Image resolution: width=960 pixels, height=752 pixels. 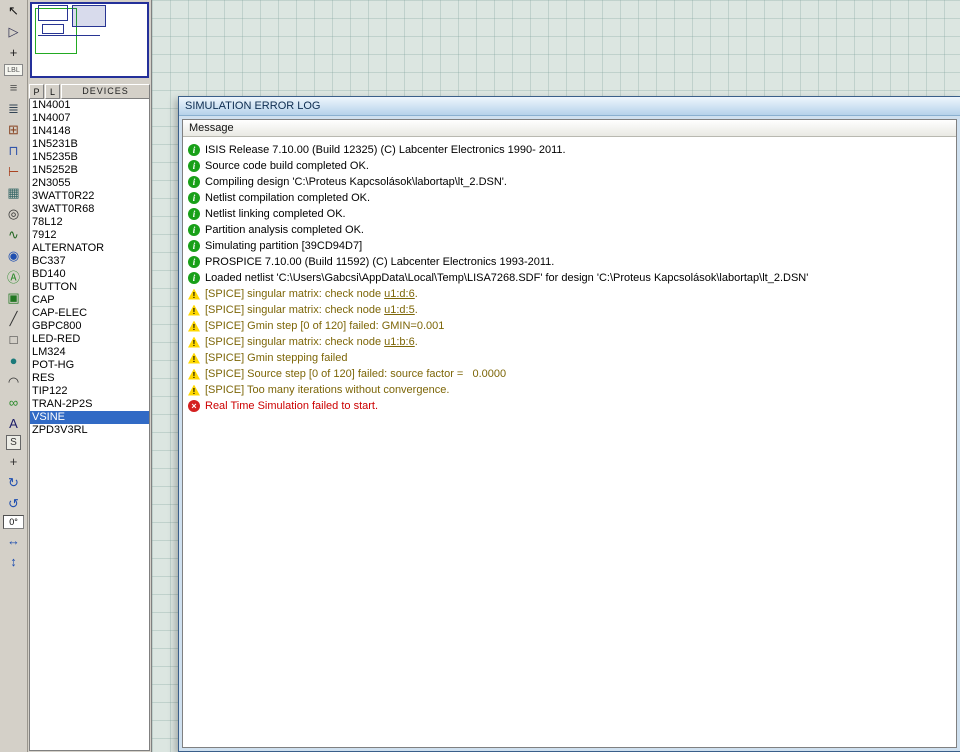 What do you see at coordinates (399, 342) in the screenshot?
I see `node-link: u1:b:6` at bounding box center [399, 342].